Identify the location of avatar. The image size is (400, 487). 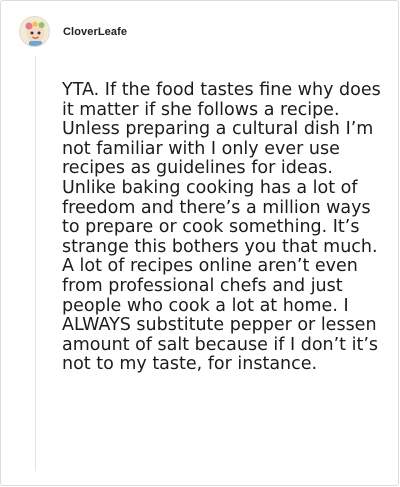
(34, 31).